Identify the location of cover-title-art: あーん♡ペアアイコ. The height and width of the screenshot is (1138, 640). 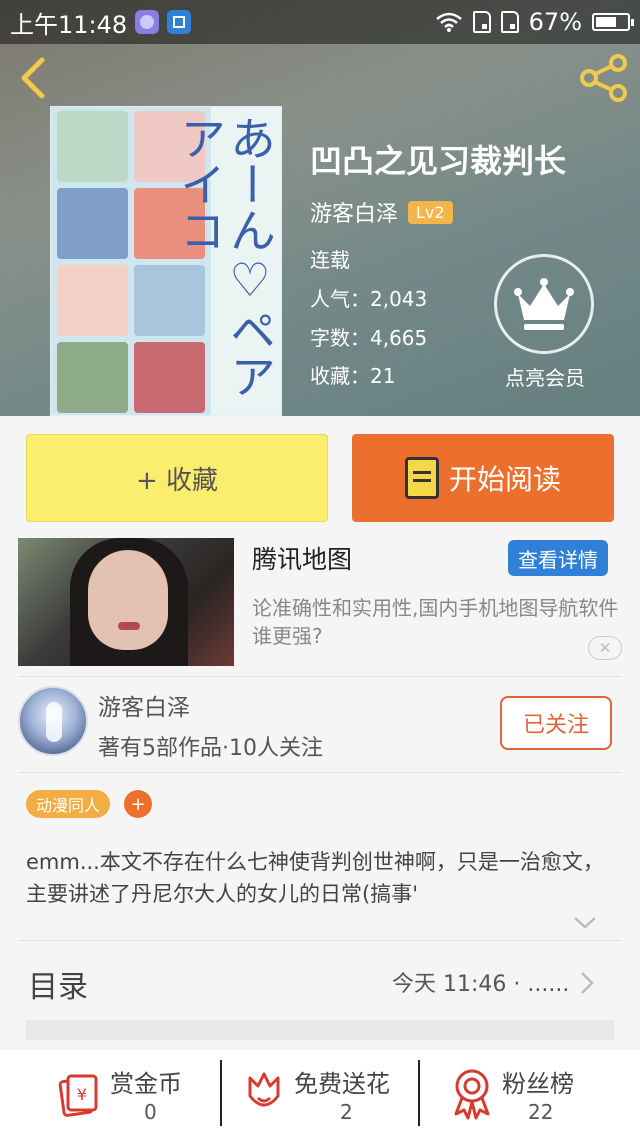
(225, 257).